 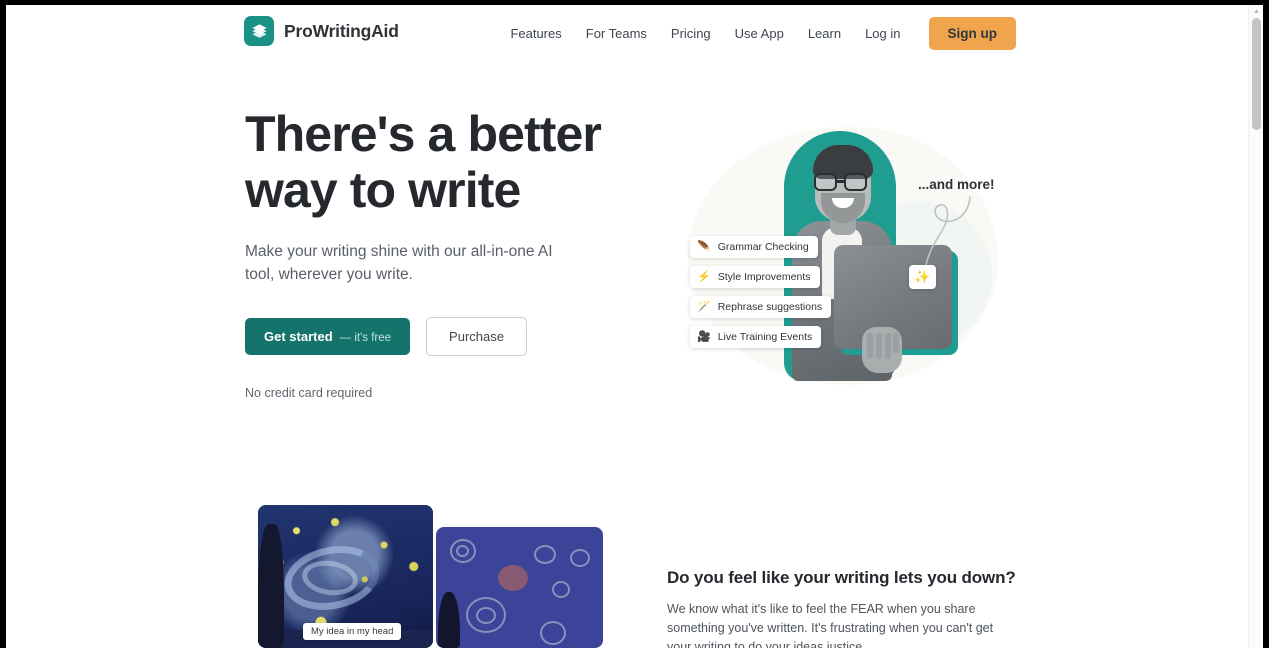 I want to click on feature-chip-grammar-checking: 🪶 Grammar Checking, so click(x=754, y=247).